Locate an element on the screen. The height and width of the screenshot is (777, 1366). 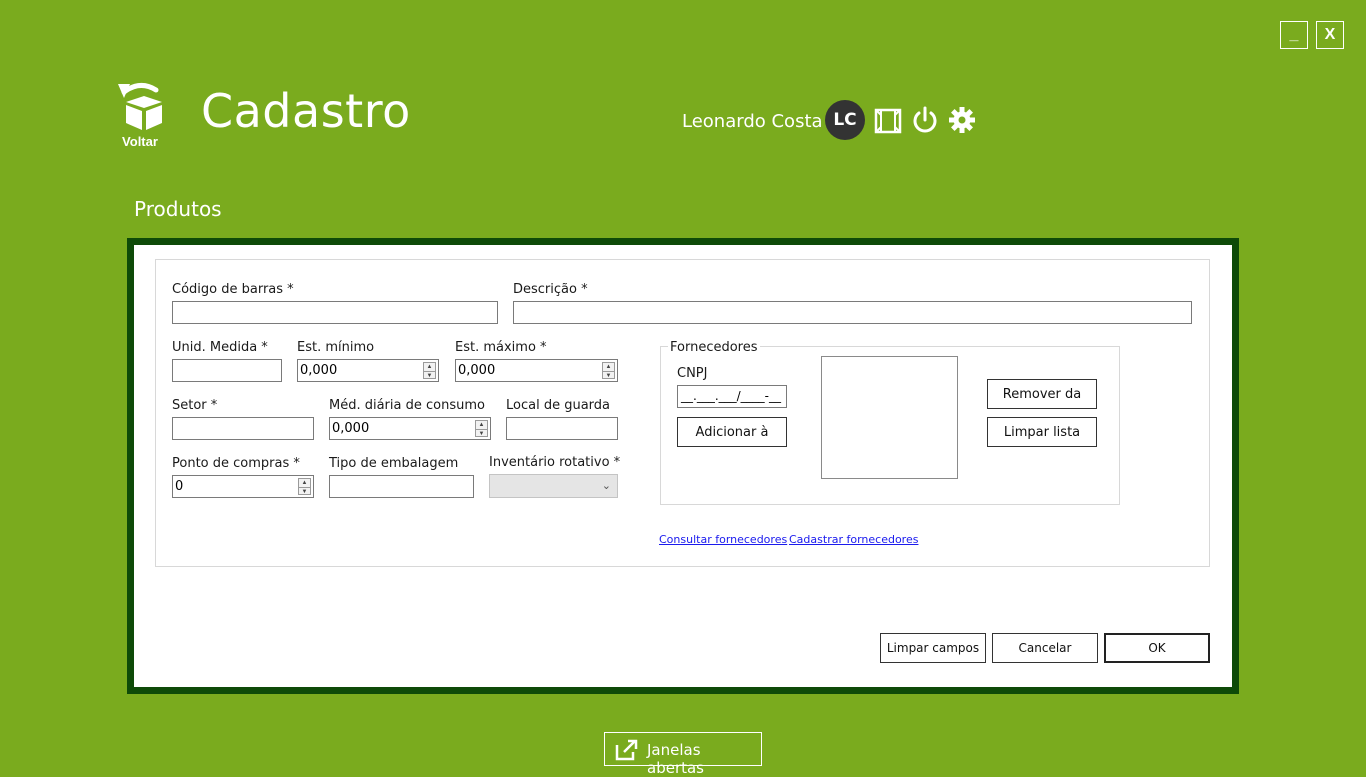
gear-icon is located at coordinates (962, 120).